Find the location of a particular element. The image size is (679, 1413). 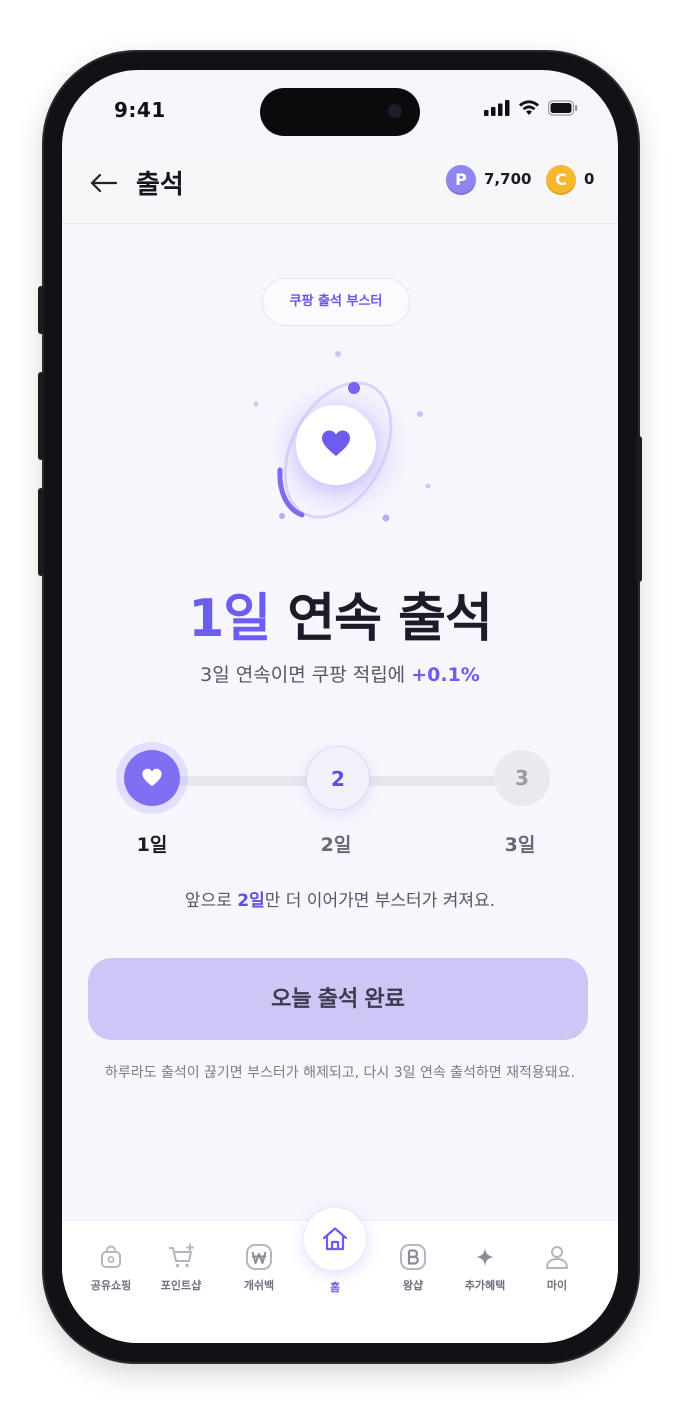

wifi-icon is located at coordinates (529, 107).